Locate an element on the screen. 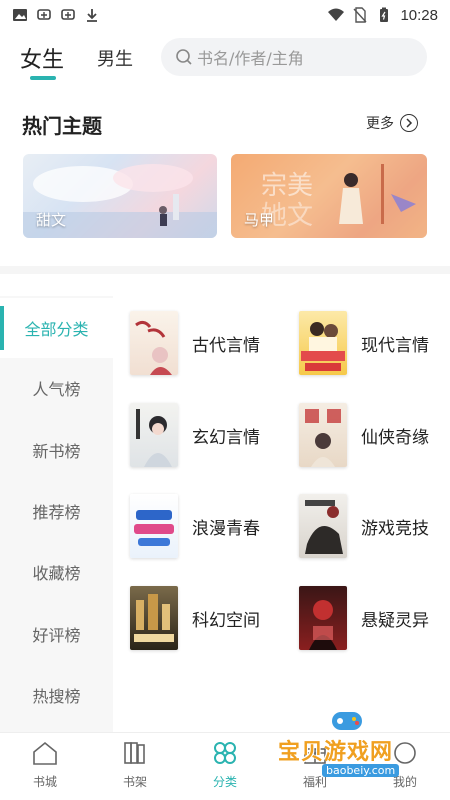  category-name: 现代言情 is located at coordinates (395, 345).